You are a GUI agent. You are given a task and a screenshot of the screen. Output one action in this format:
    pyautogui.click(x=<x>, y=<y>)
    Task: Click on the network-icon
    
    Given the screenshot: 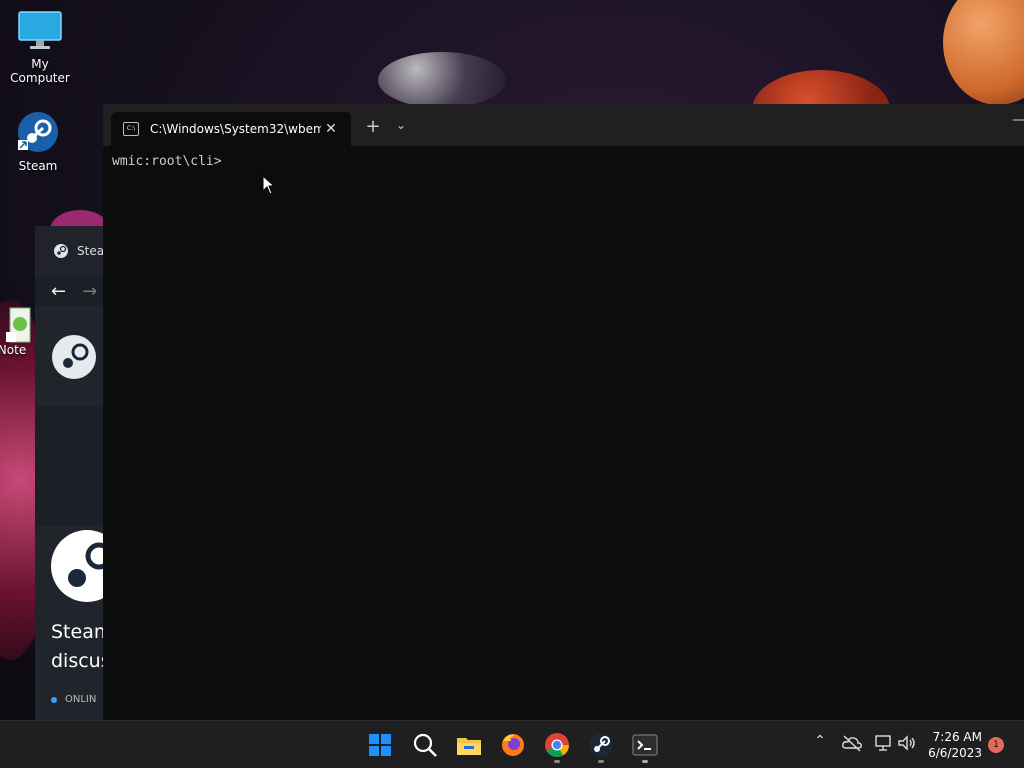 What is the action you would take?
    pyautogui.click(x=884, y=743)
    